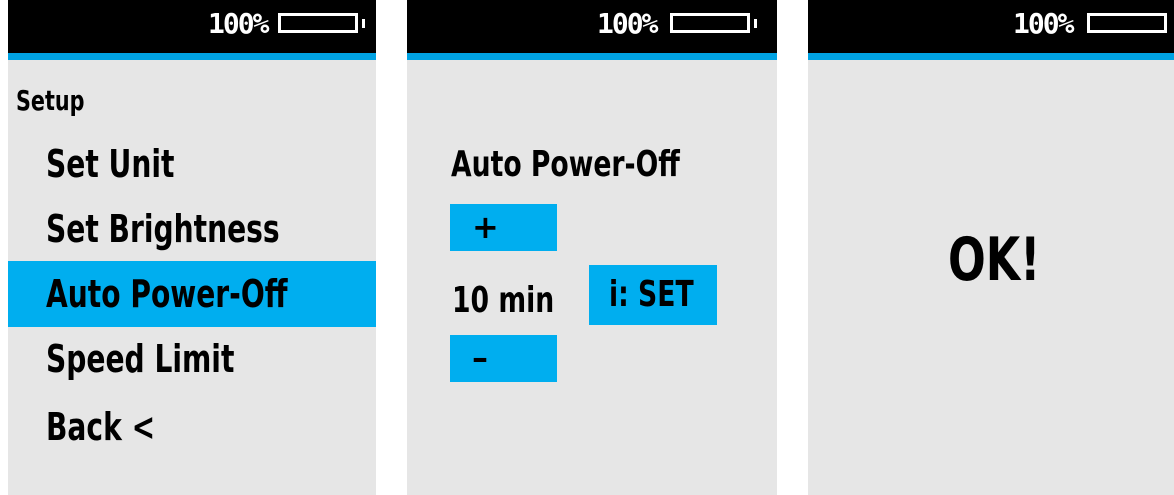 The width and height of the screenshot is (1174, 495). What do you see at coordinates (653, 295) in the screenshot?
I see `set-button: i: SET` at bounding box center [653, 295].